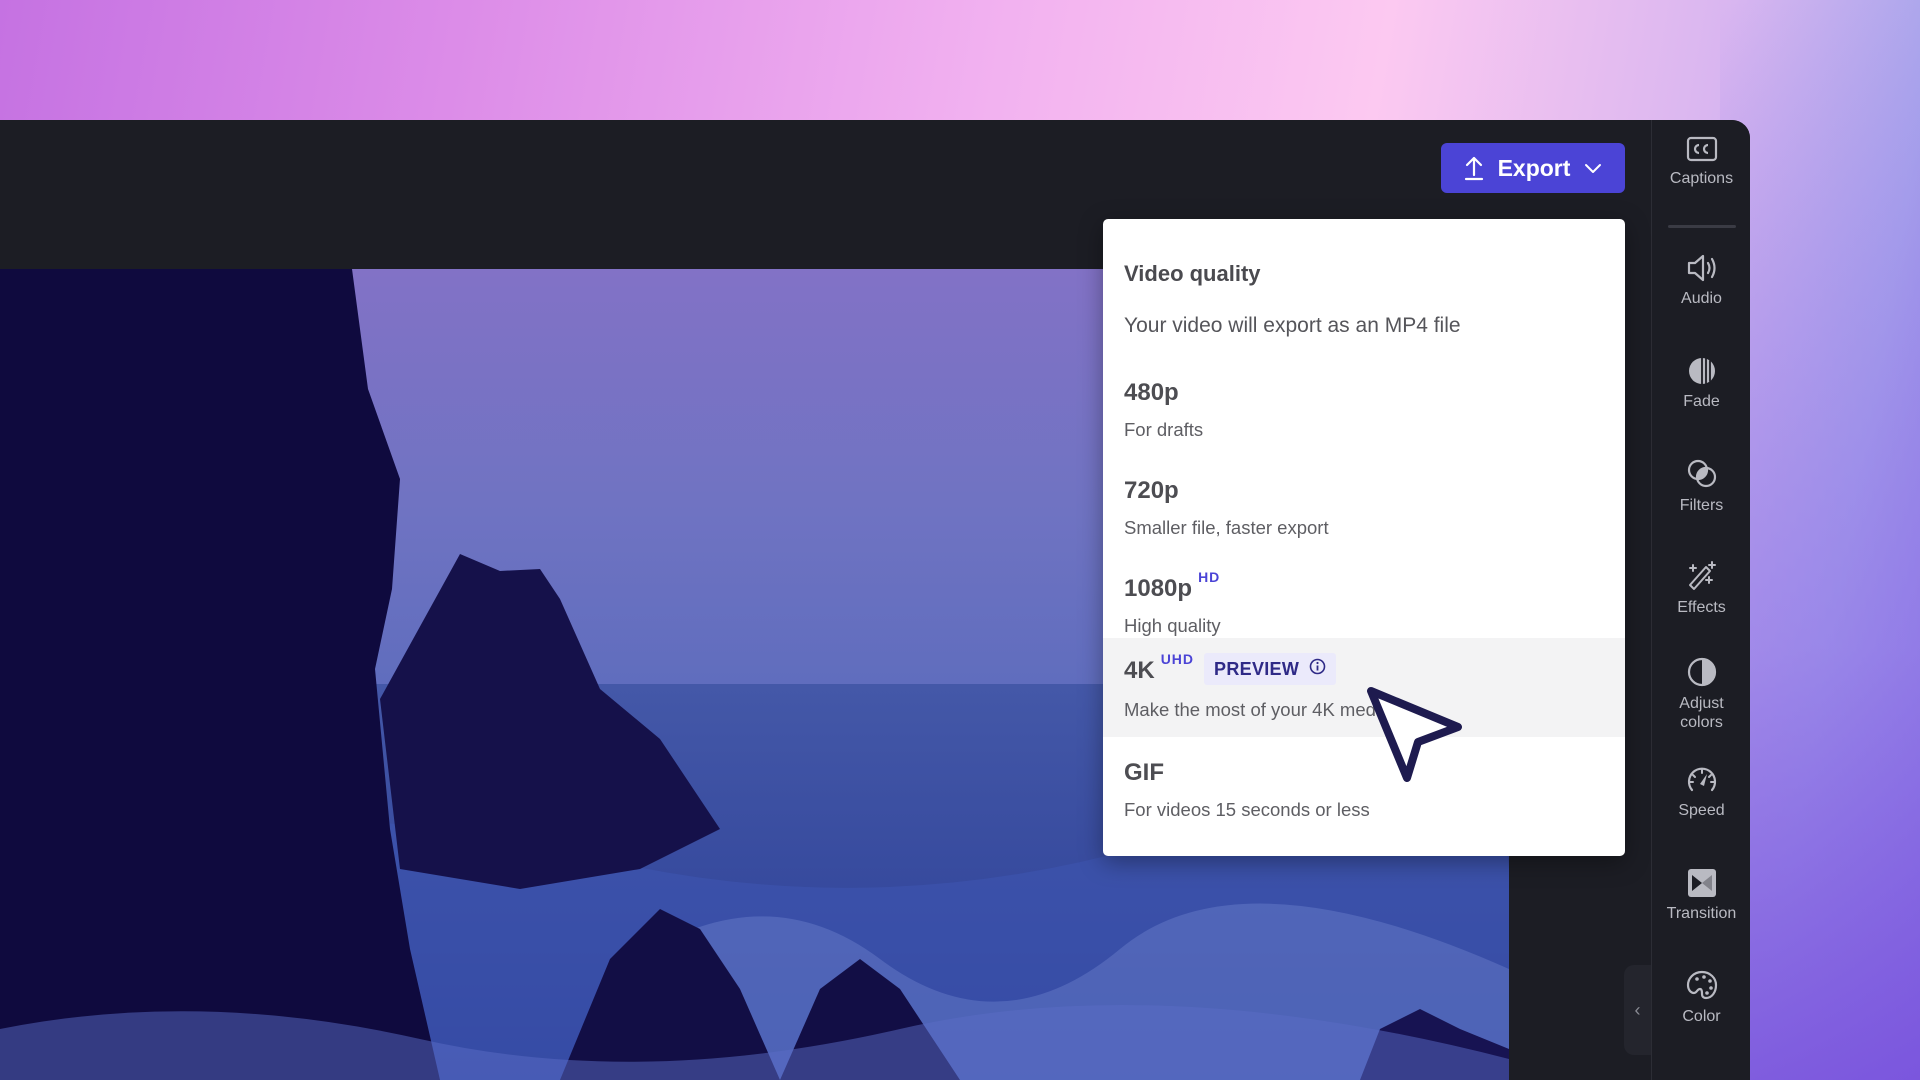  Describe the element at coordinates (1702, 886) in the screenshot. I see `transition-icon` at that location.